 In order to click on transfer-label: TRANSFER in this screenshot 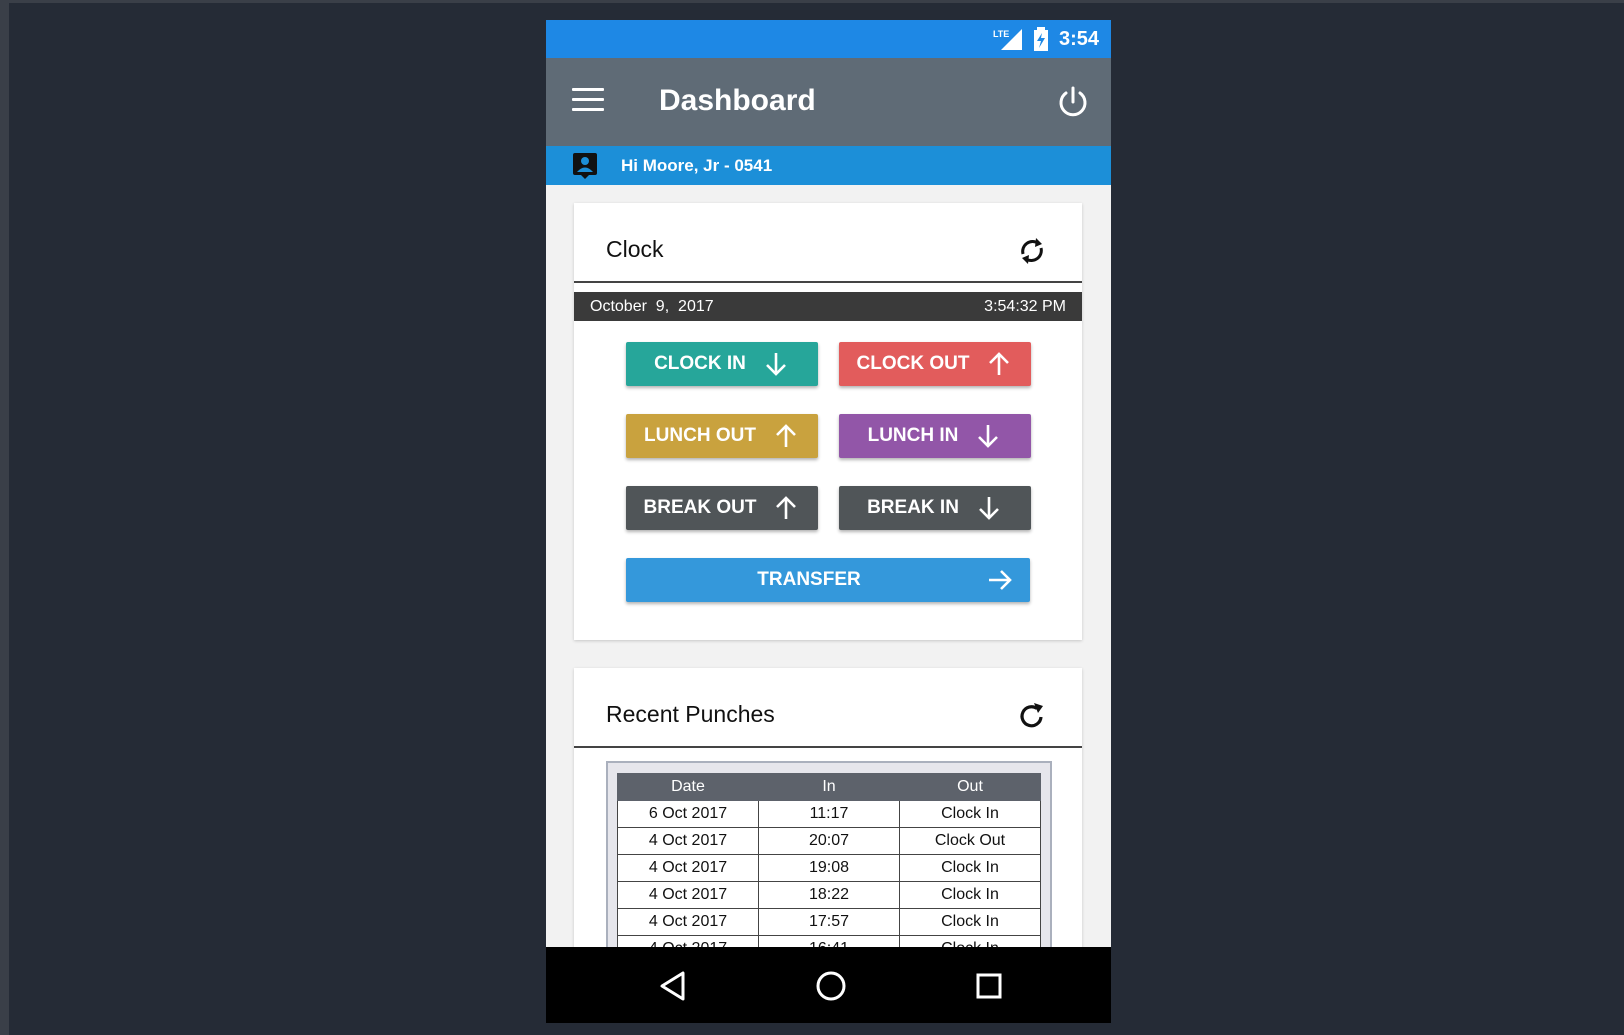, I will do `click(809, 579)`.